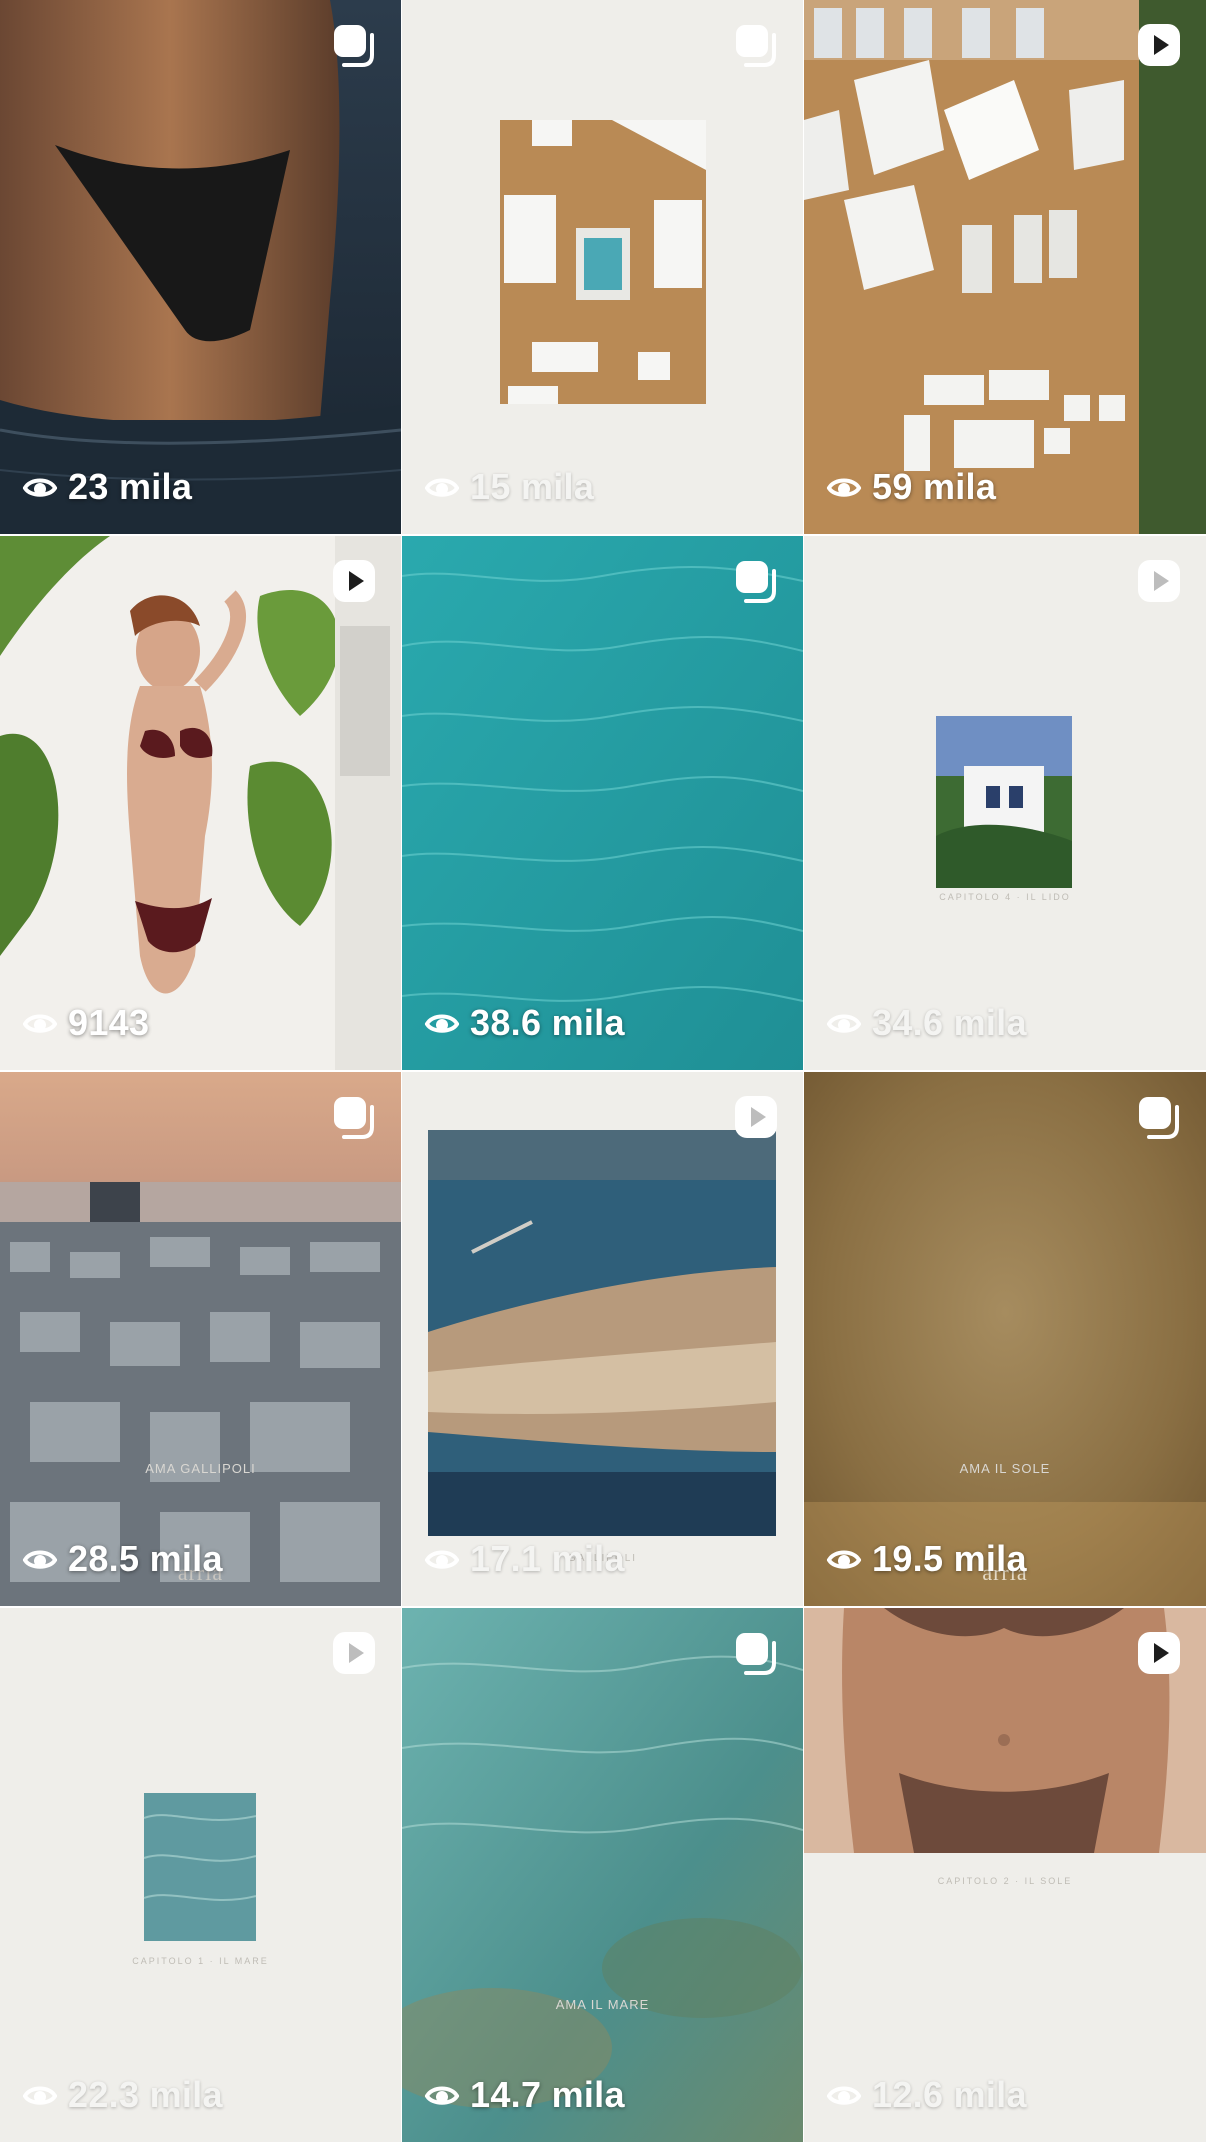 The image size is (1206, 2142). I want to click on post-8-image, so click(602, 1339).